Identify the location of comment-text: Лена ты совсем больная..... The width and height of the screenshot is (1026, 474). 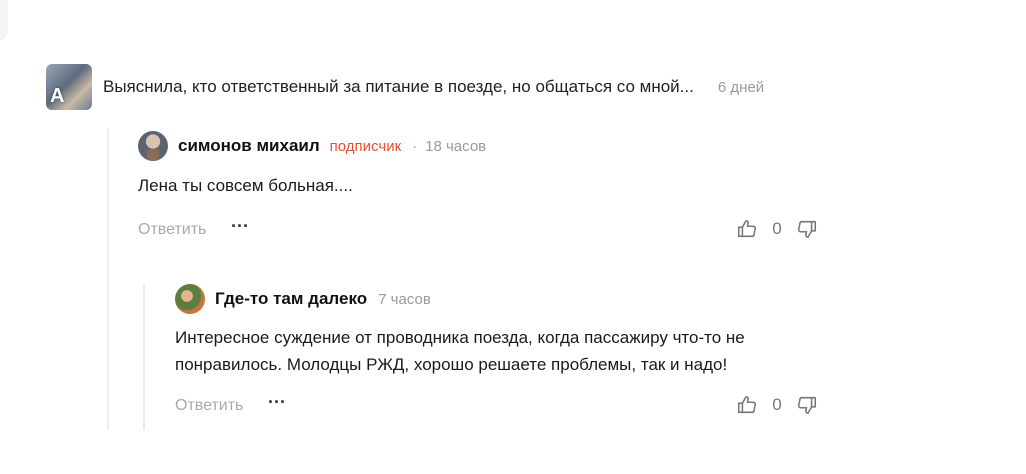
(245, 185).